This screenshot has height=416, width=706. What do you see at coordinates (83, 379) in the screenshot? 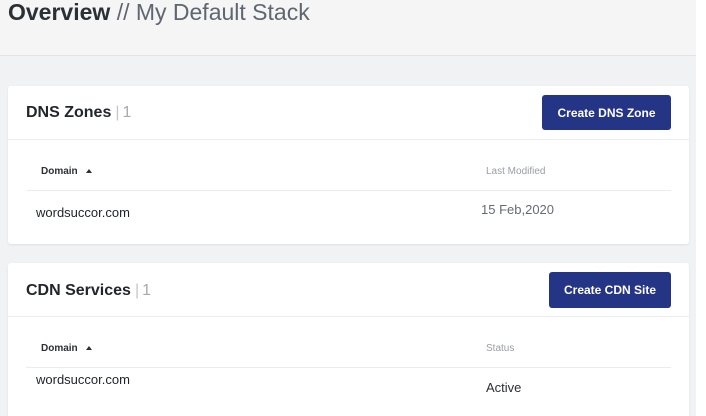
I see `cdn-row-domain: wordsuccor.com` at bounding box center [83, 379].